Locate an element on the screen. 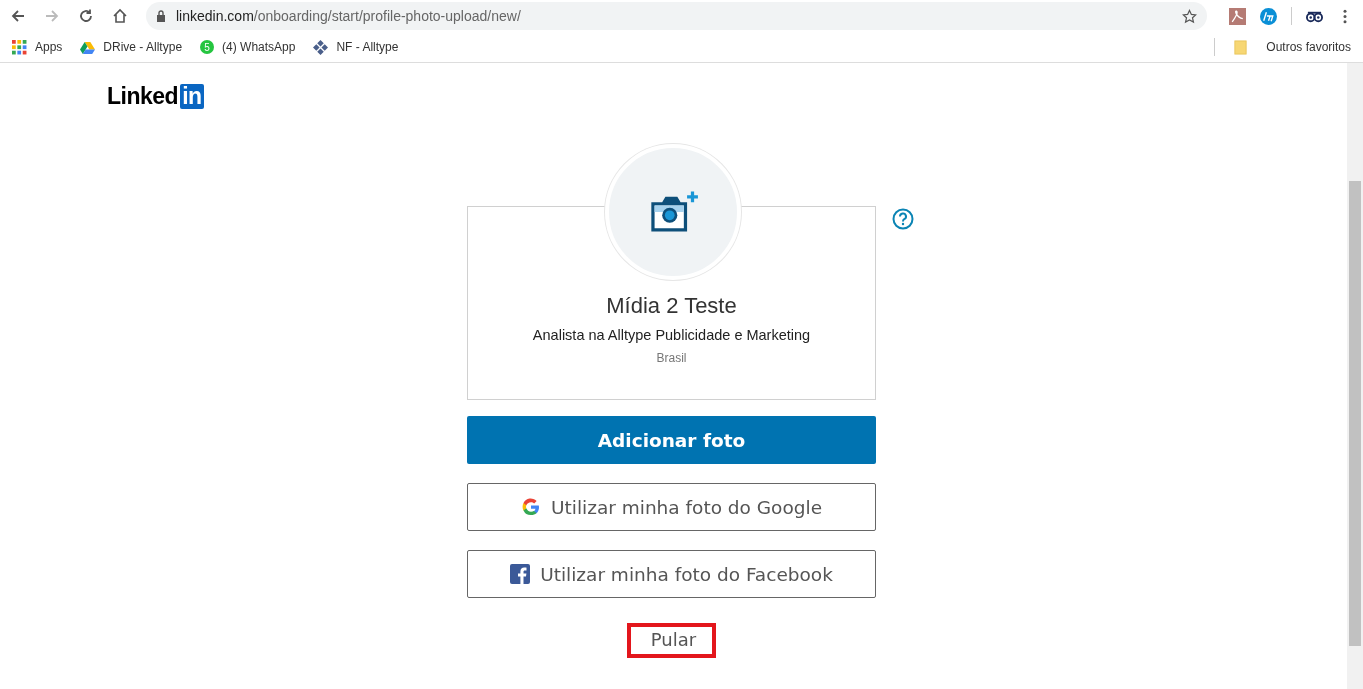 The image size is (1363, 689). whatsapp-badge: 5 is located at coordinates (207, 47).